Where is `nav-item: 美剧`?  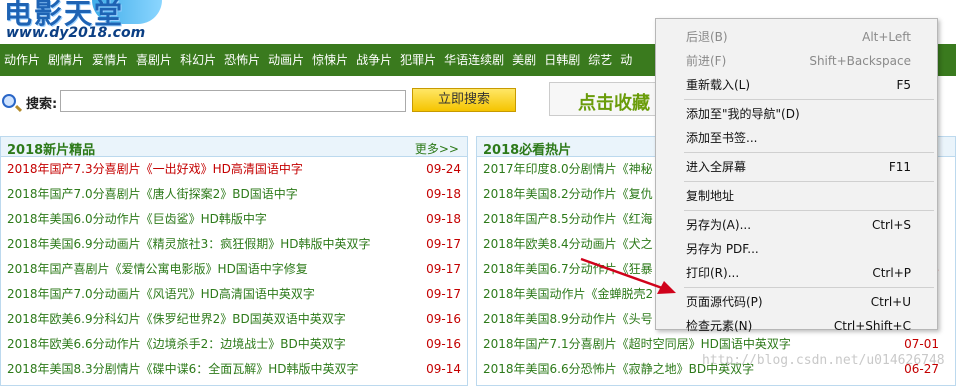 nav-item: 美剧 is located at coordinates (524, 60).